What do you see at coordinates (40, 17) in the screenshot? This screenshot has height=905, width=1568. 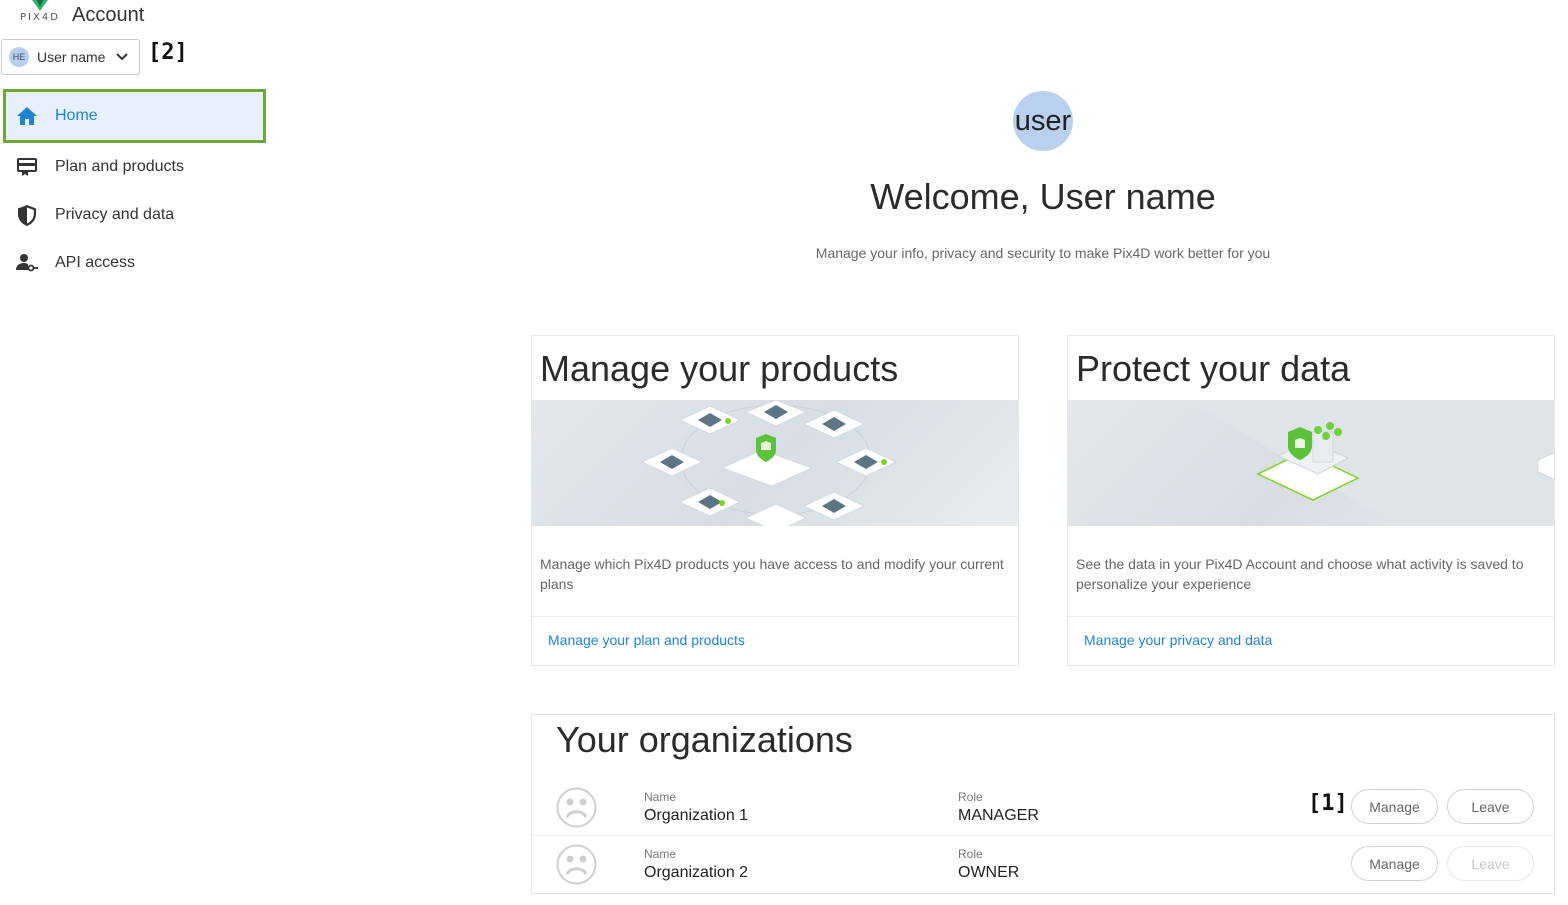 I see `logo-text: PIX4D` at bounding box center [40, 17].